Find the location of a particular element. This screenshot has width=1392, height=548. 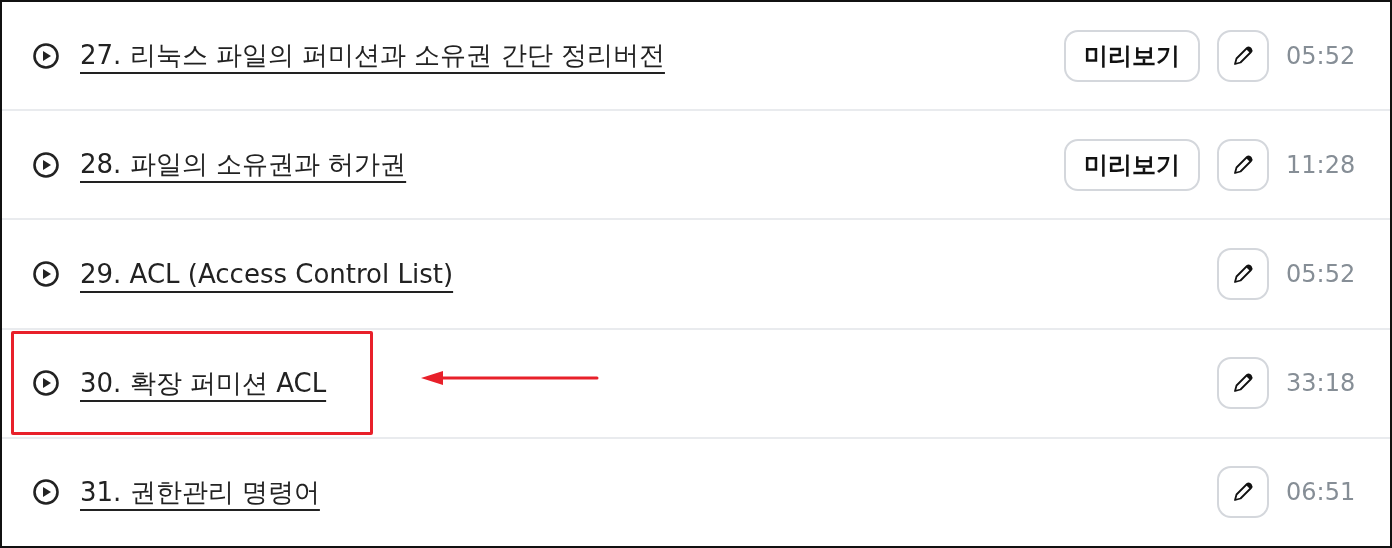

duration: 06:51 is located at coordinates (1321, 492).